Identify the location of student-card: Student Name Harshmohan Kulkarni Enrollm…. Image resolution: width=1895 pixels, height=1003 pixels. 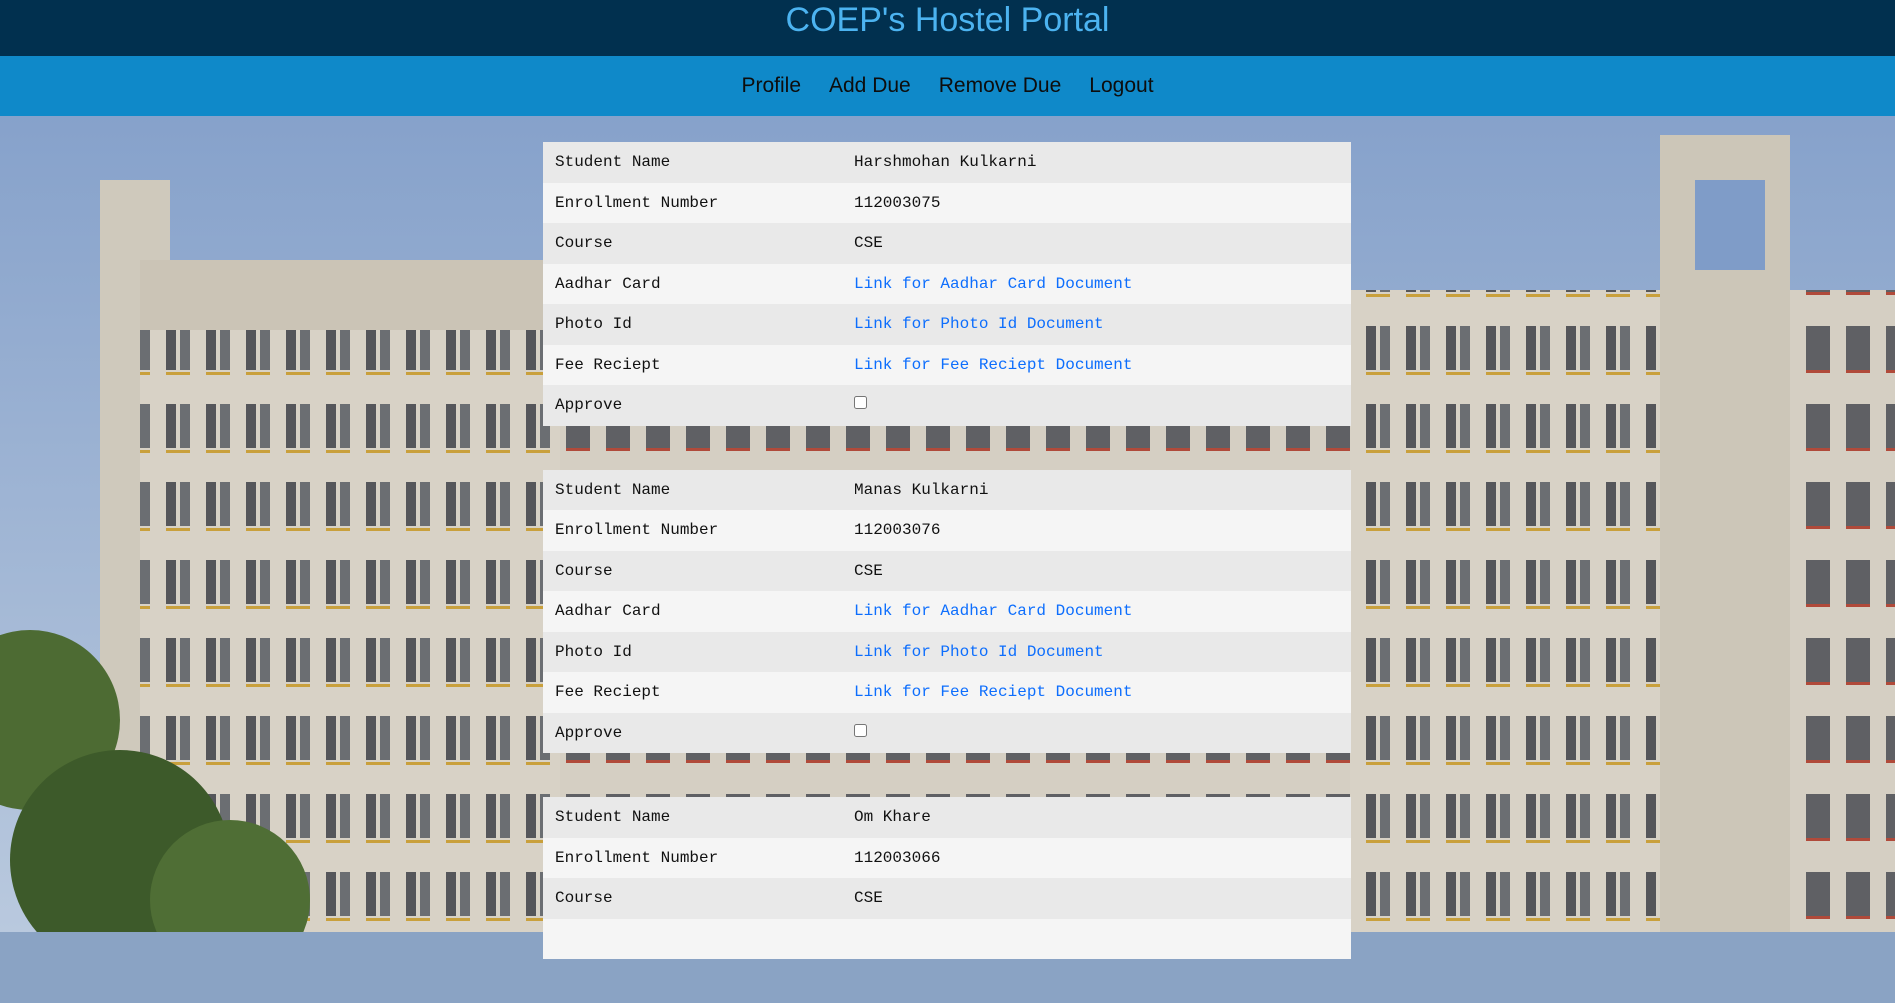
(947, 284).